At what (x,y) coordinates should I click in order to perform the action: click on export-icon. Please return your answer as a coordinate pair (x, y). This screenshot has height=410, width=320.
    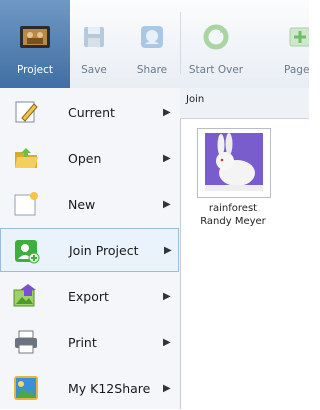
    Looking at the image, I should click on (26, 296).